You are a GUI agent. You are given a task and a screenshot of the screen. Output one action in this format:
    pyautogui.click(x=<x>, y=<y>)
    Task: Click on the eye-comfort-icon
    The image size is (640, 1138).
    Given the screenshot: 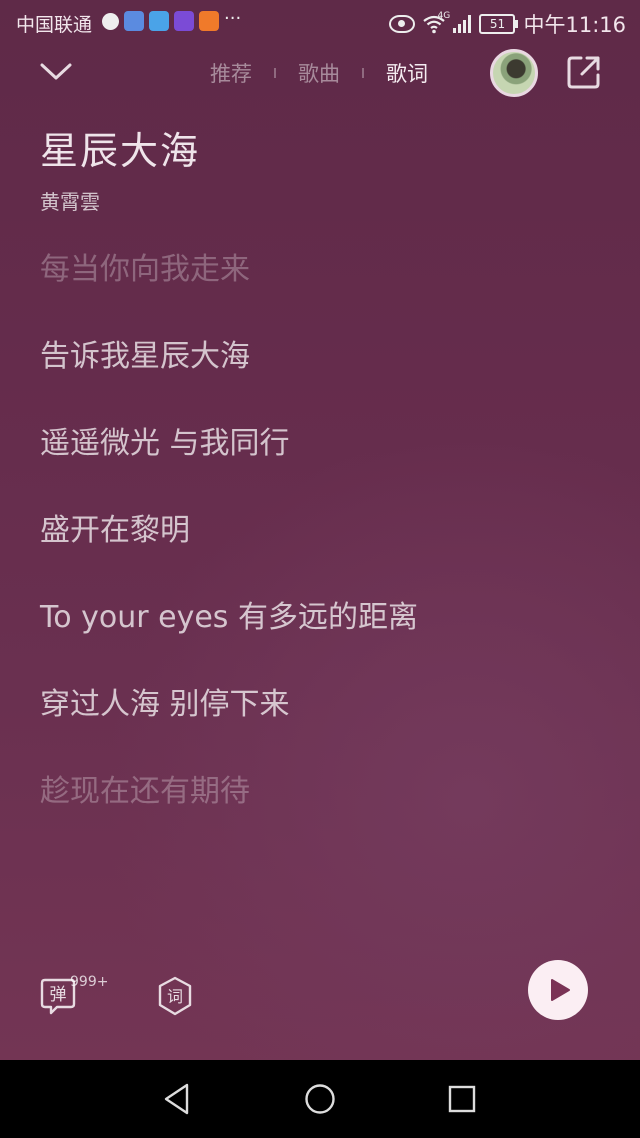 What is the action you would take?
    pyautogui.click(x=402, y=24)
    